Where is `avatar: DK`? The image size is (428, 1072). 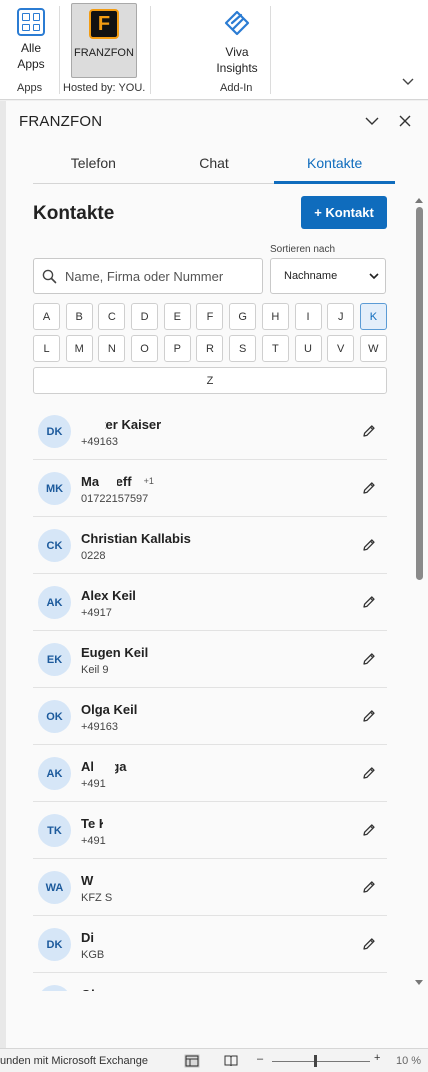 avatar: DK is located at coordinates (54, 431).